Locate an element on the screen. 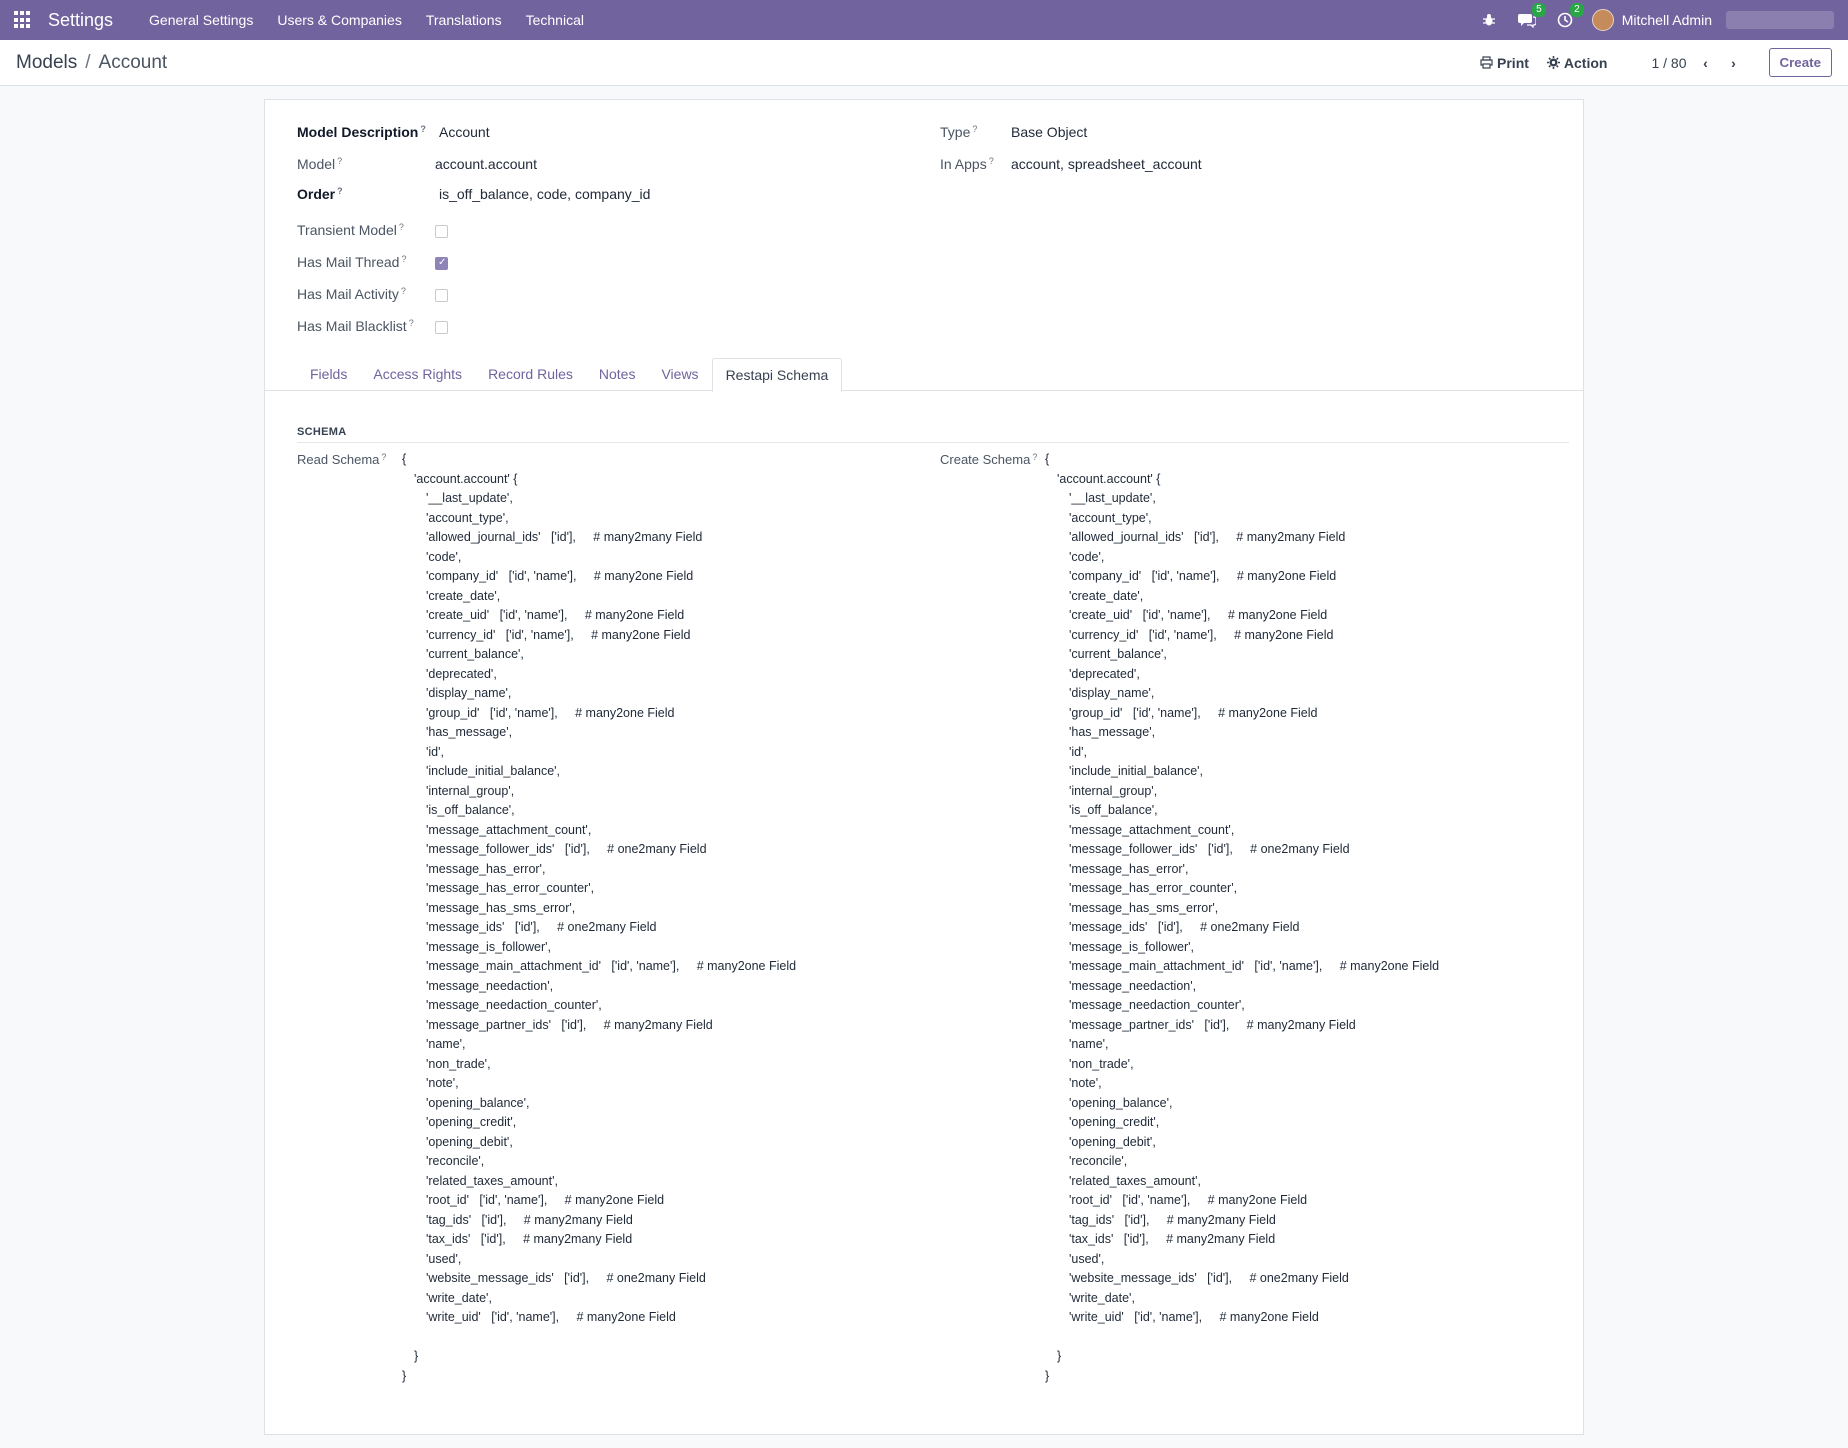 Image resolution: width=1848 pixels, height=1448 pixels. menu-general-settings: General Settings is located at coordinates (201, 20).